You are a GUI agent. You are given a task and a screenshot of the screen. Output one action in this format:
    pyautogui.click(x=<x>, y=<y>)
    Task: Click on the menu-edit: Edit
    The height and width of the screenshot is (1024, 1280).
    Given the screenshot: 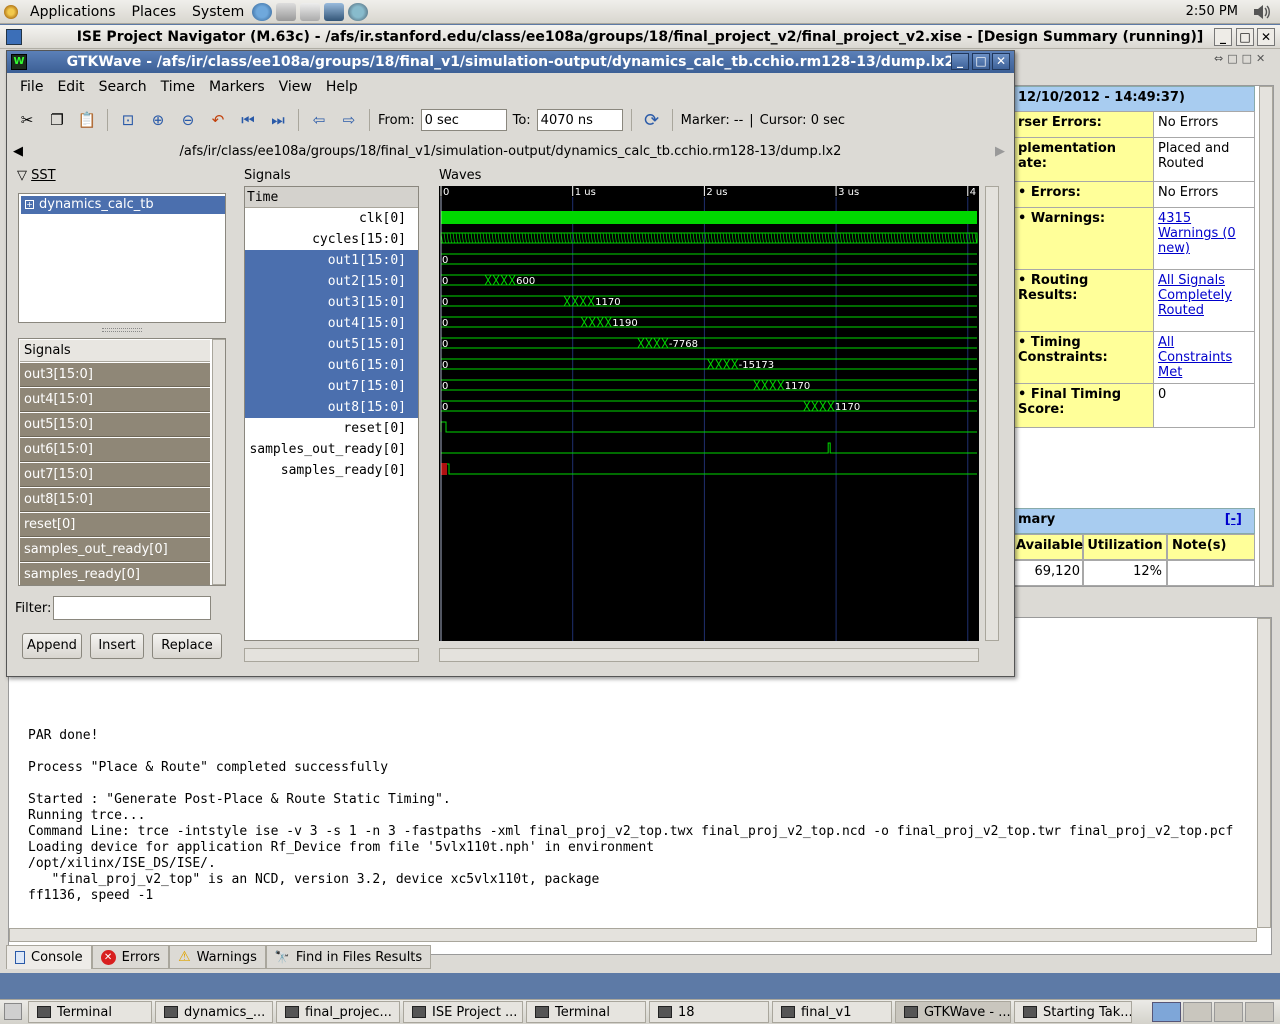 What is the action you would take?
    pyautogui.click(x=70, y=87)
    